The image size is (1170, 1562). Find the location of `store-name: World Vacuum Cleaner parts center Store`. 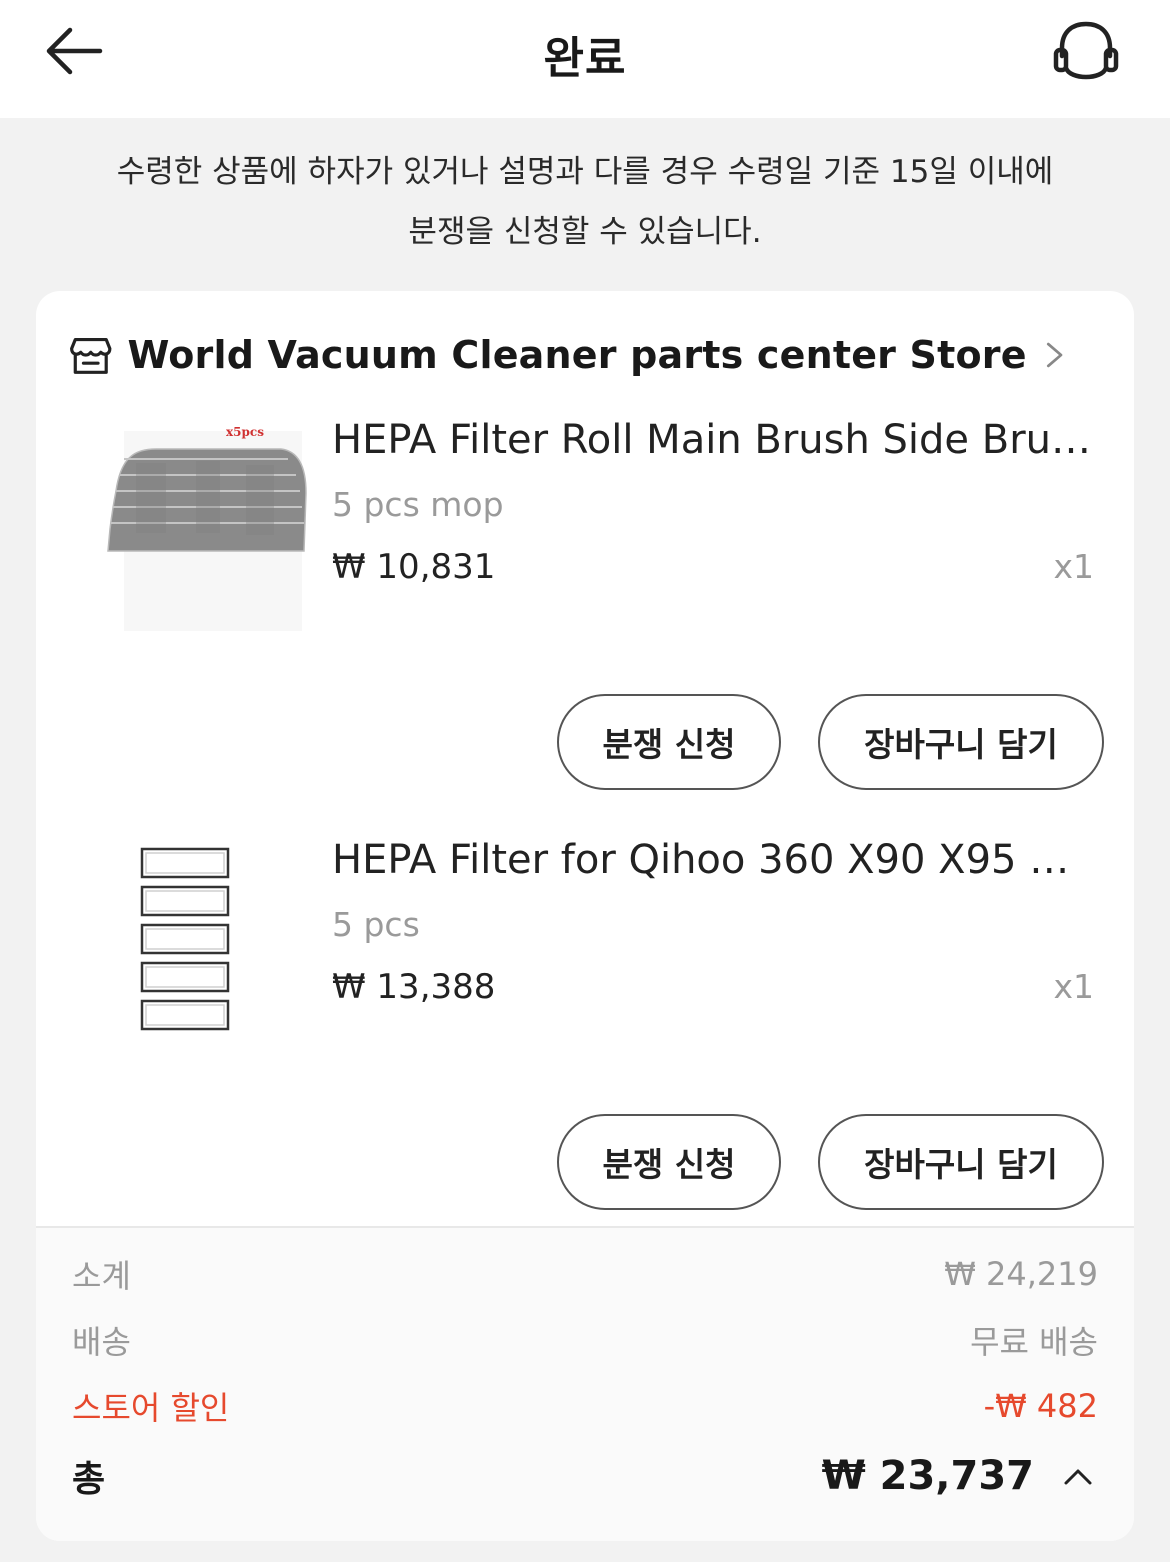

store-name: World Vacuum Cleaner parts center Store is located at coordinates (577, 355).